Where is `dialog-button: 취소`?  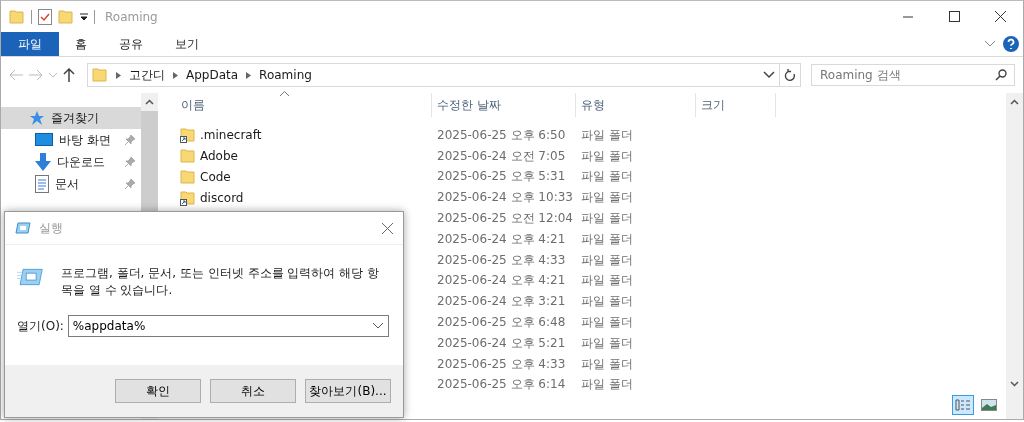
dialog-button: 취소 is located at coordinates (253, 391).